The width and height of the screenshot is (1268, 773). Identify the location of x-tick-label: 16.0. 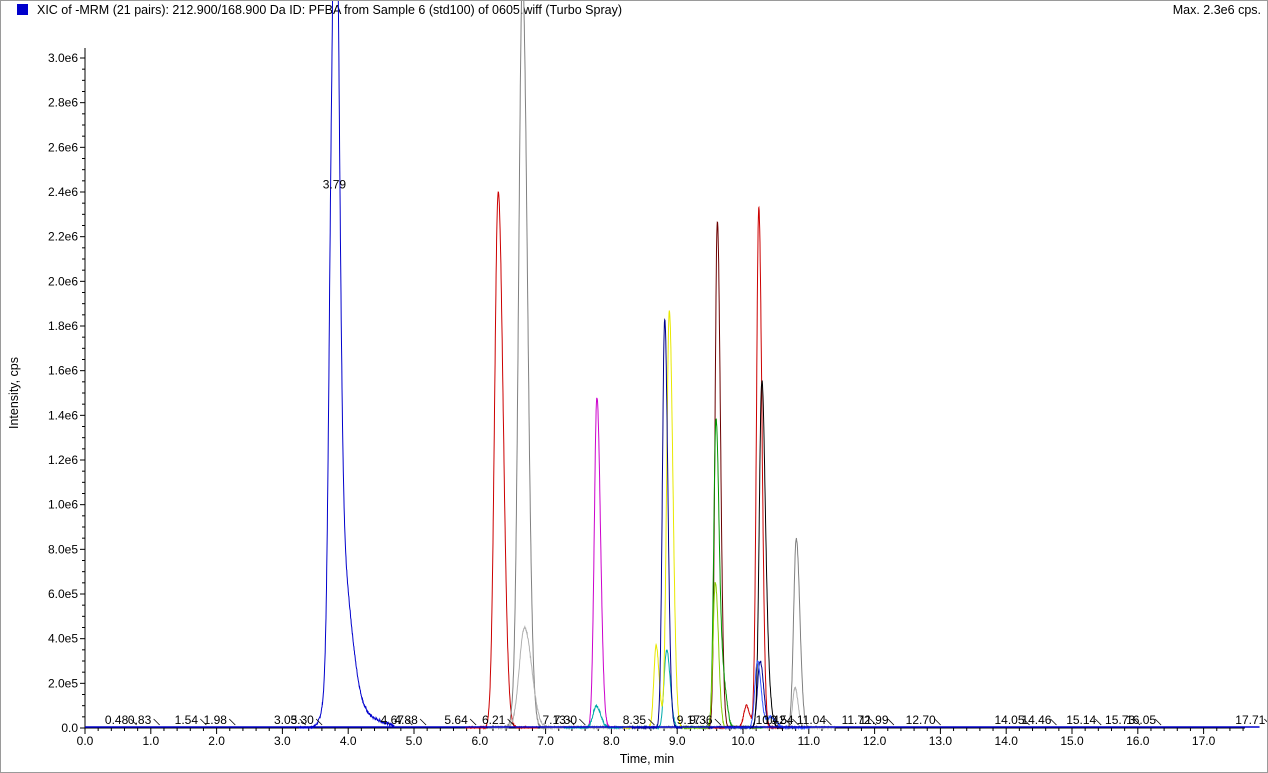
(1138, 741).